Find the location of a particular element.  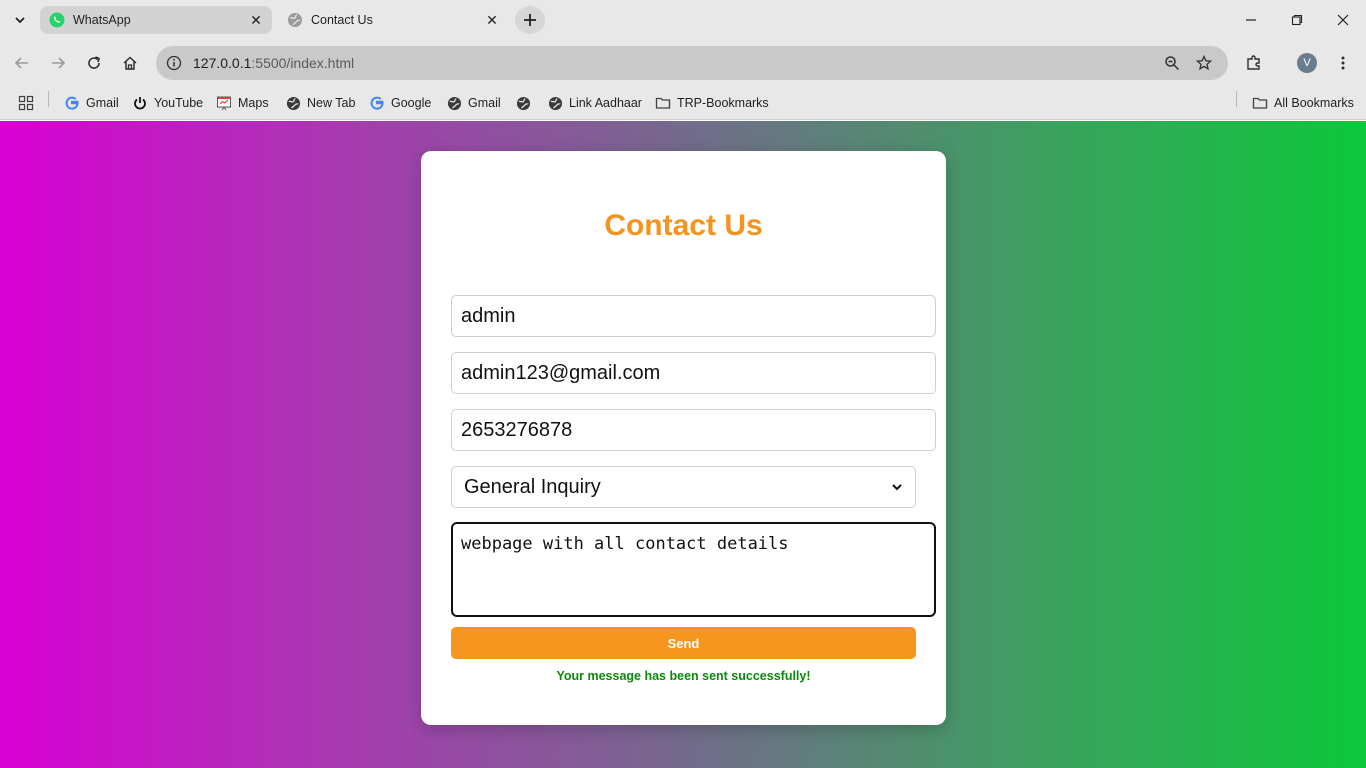

tab-search-button is located at coordinates (20, 20).